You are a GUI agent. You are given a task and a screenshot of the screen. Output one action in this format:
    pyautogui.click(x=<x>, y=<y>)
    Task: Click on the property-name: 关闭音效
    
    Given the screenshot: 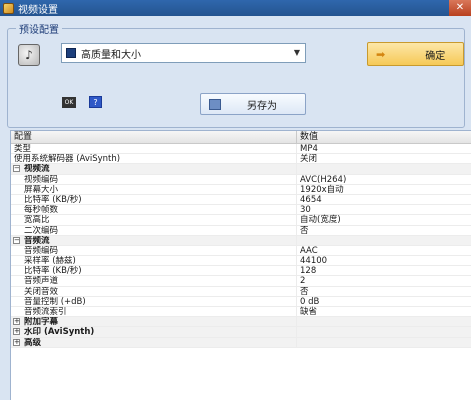 What is the action you would take?
    pyautogui.click(x=154, y=291)
    